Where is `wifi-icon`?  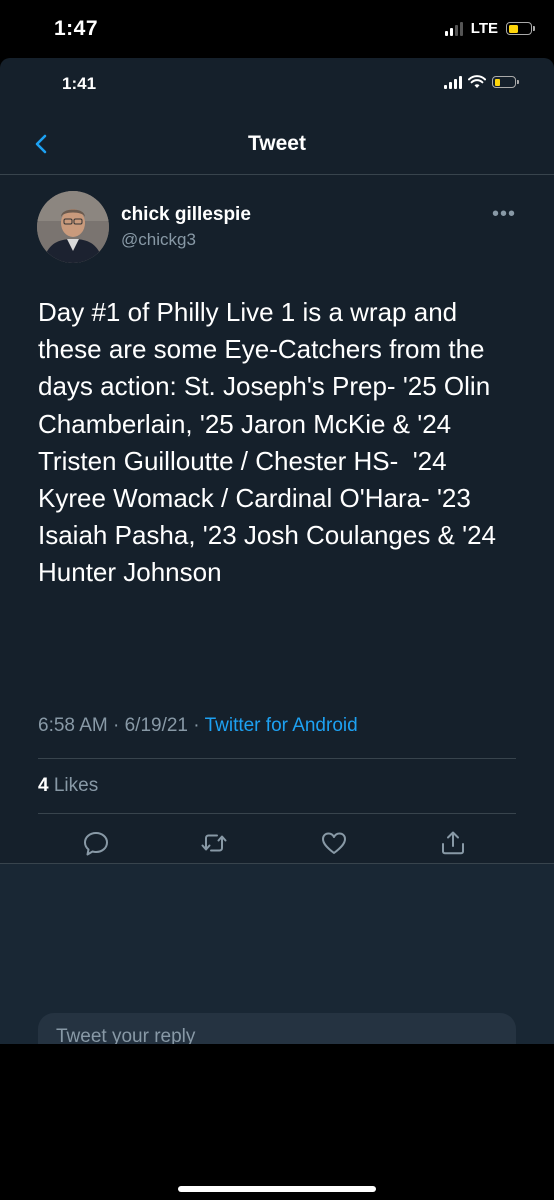
wifi-icon is located at coordinates (477, 81).